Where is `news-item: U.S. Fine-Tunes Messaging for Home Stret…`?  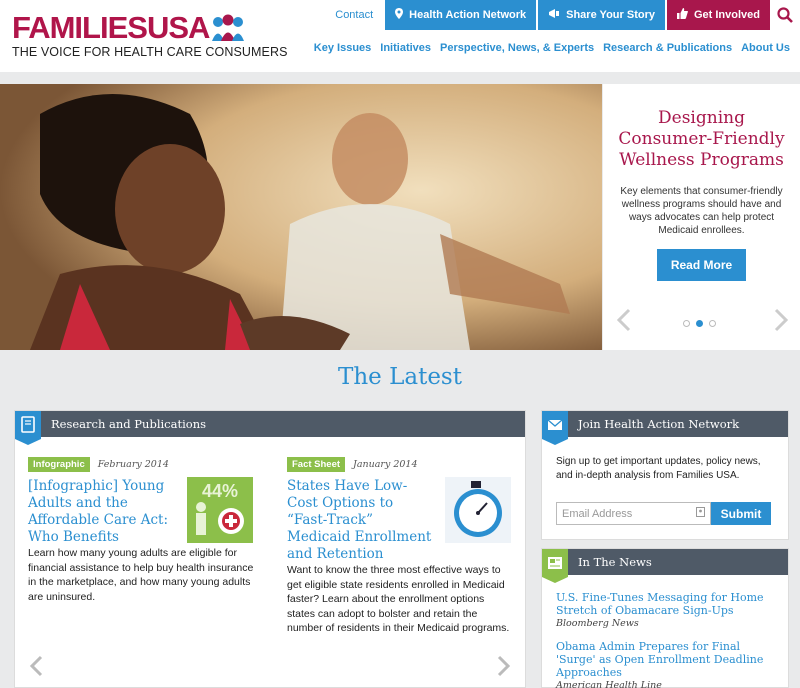 news-item: U.S. Fine-Tunes Messaging for Home Stret… is located at coordinates (667, 610).